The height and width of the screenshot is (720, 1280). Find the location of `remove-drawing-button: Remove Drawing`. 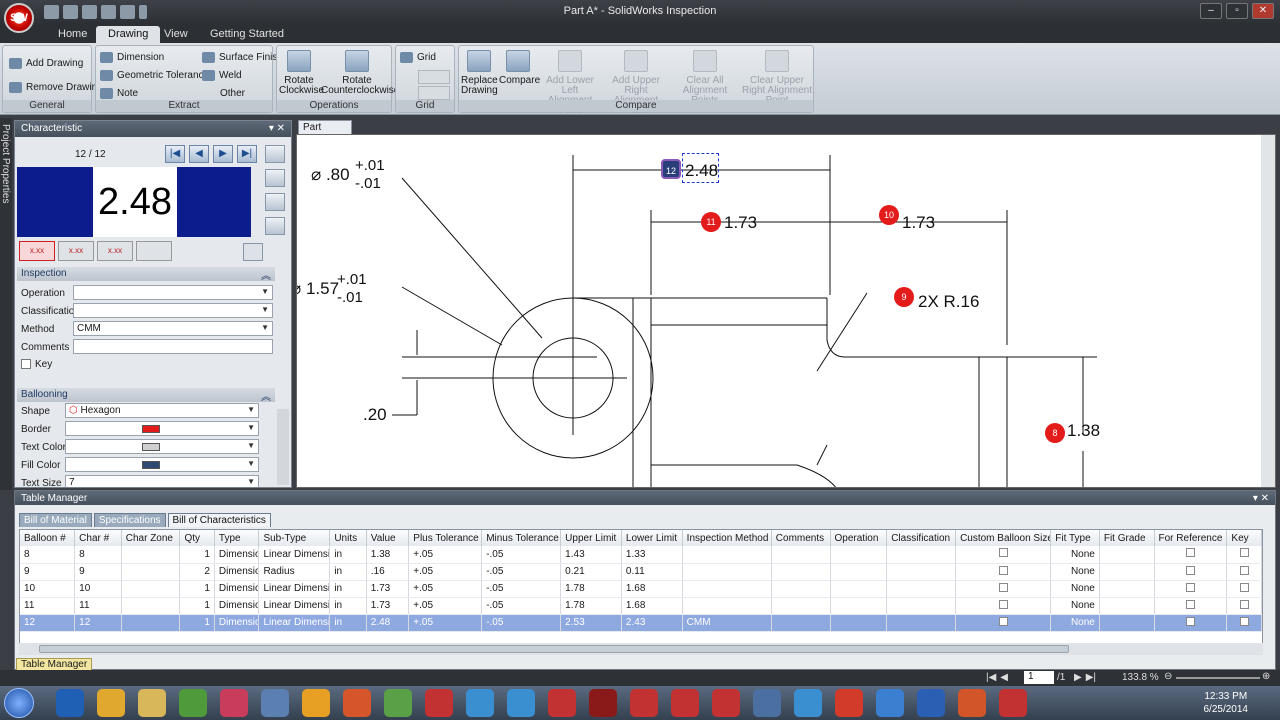

remove-drawing-button: Remove Drawing is located at coordinates (56, 87).